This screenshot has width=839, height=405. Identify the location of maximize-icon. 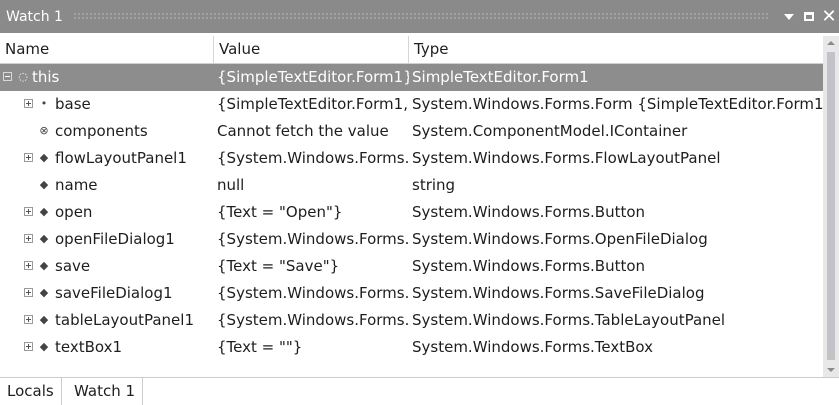
(809, 17).